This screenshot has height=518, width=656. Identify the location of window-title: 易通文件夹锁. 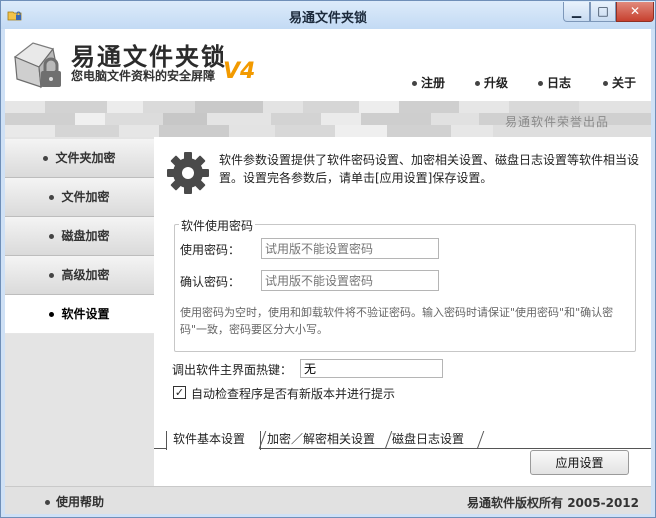
(327, 18).